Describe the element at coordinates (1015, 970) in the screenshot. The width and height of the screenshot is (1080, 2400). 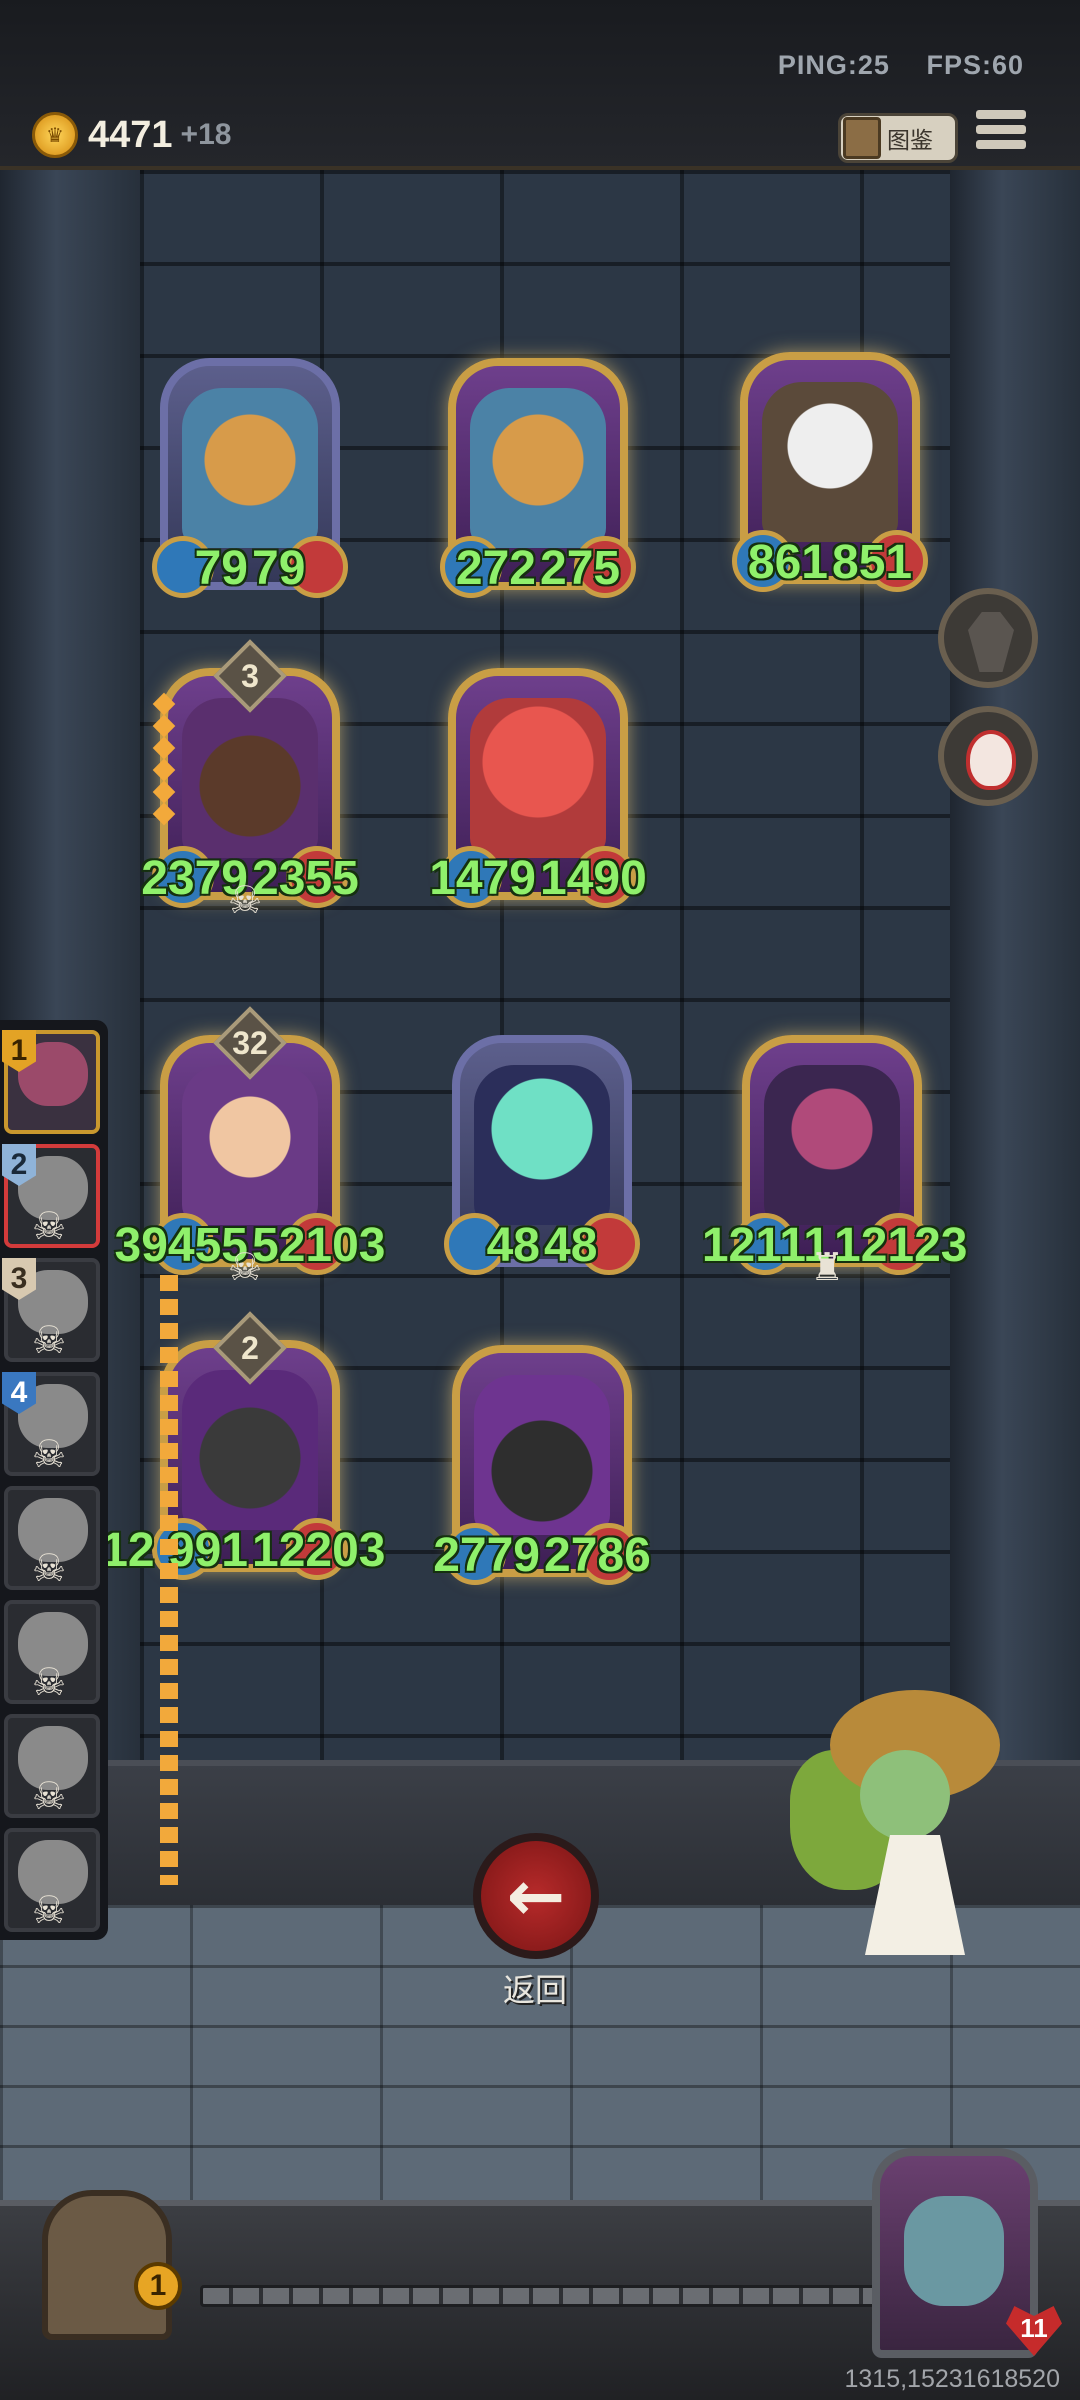
I see `right-pillar` at that location.